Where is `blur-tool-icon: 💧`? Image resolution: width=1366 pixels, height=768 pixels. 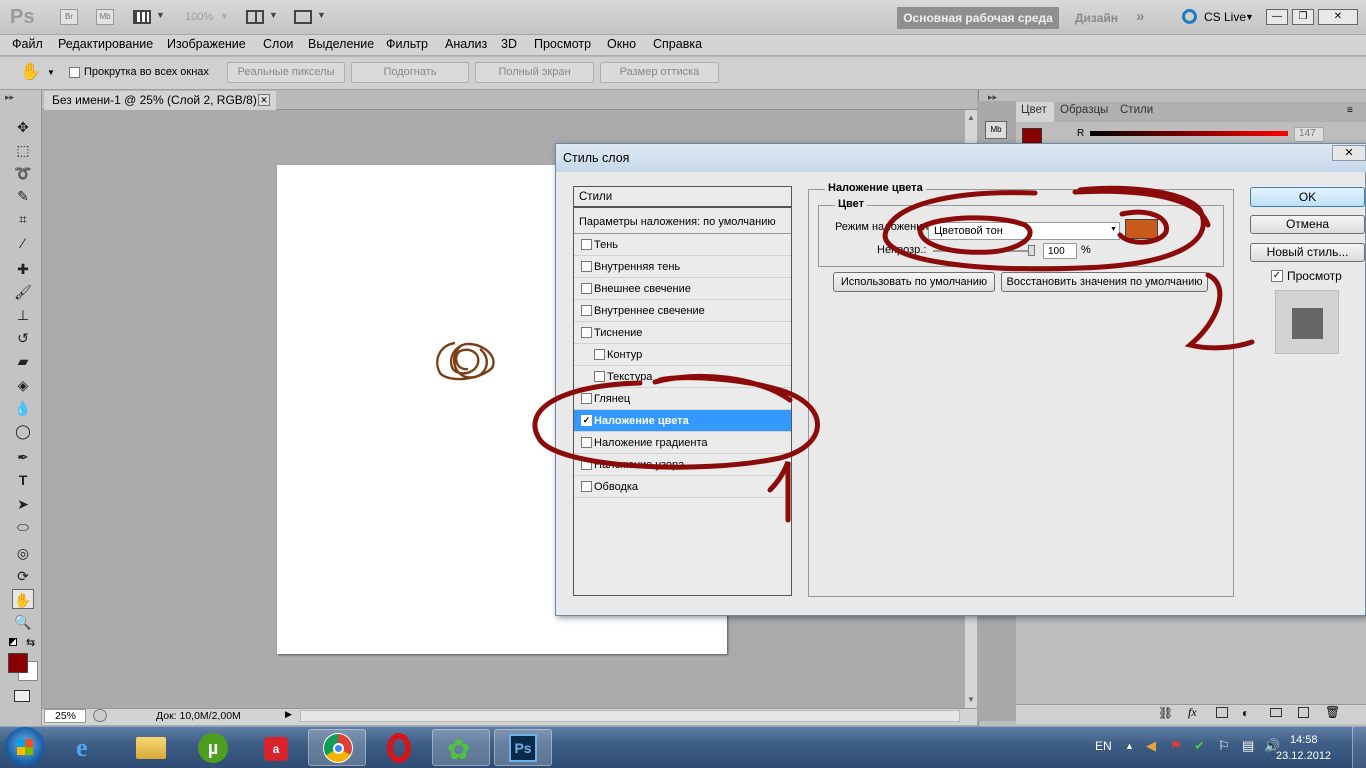 blur-tool-icon: 💧 is located at coordinates (23, 408).